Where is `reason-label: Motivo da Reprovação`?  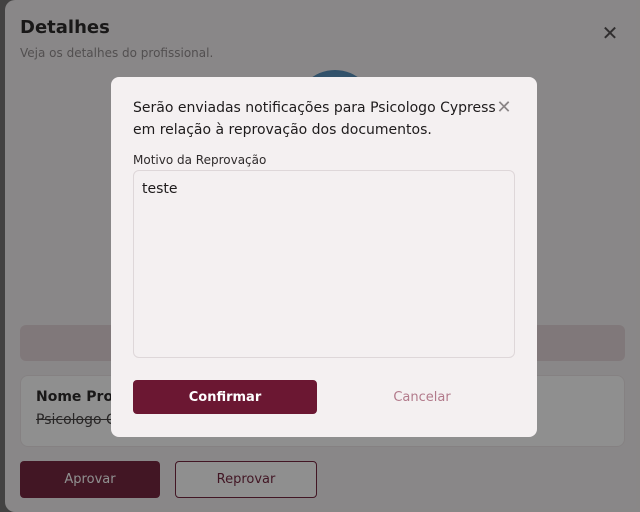 reason-label: Motivo da Reprovação is located at coordinates (200, 160).